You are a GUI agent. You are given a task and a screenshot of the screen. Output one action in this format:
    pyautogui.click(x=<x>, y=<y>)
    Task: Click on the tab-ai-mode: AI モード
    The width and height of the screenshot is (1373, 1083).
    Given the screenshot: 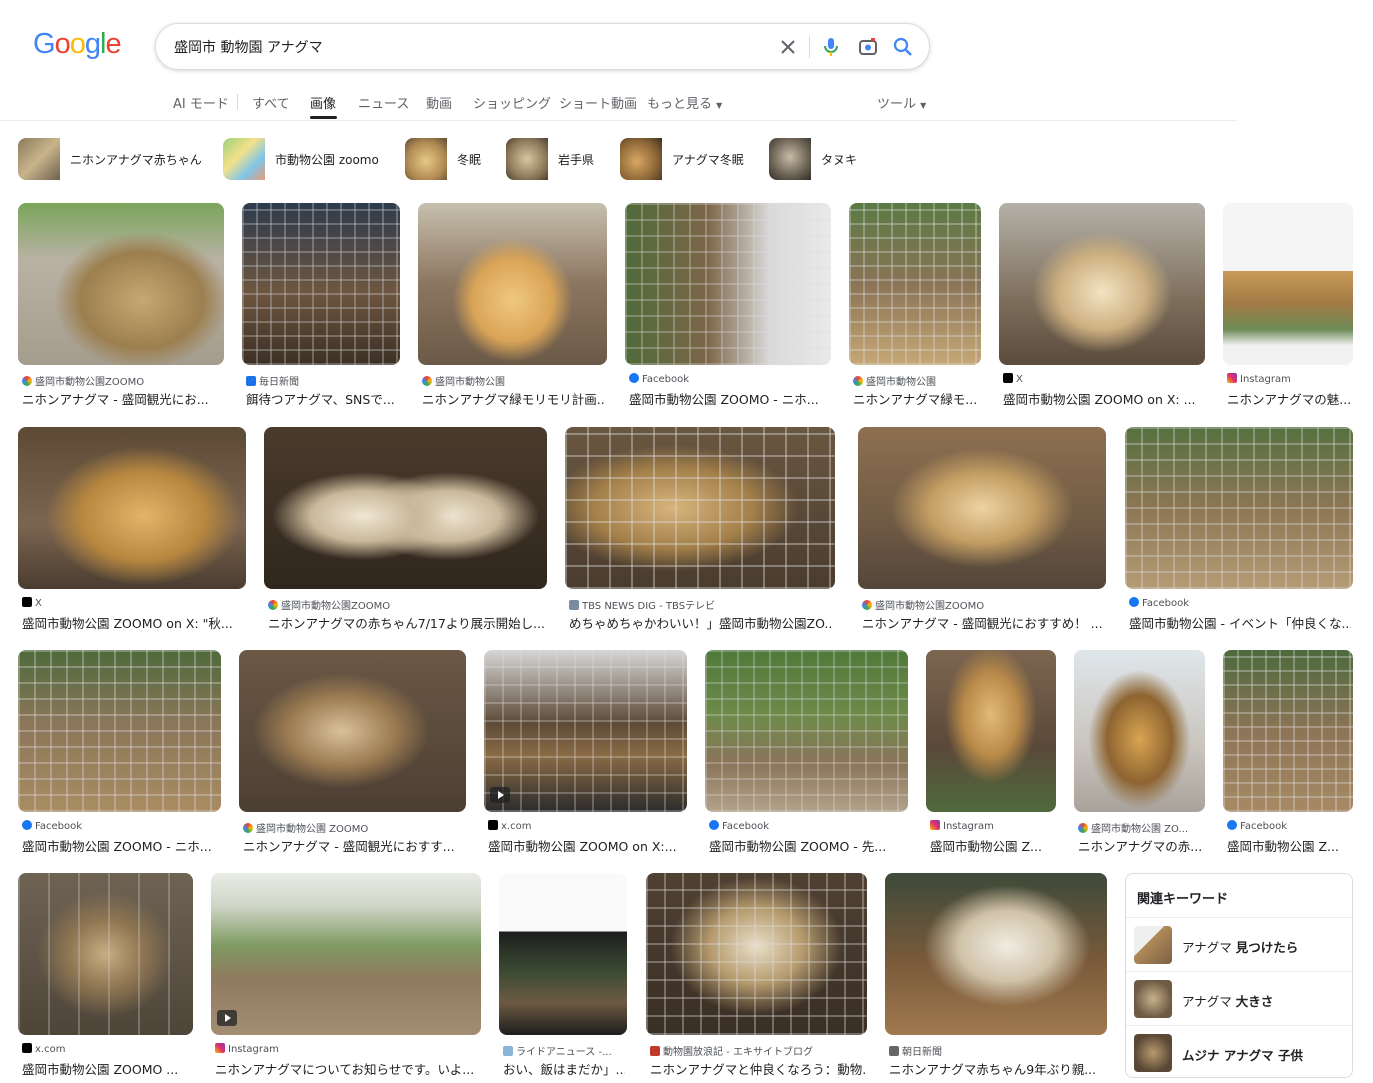 What is the action you would take?
    pyautogui.click(x=201, y=102)
    